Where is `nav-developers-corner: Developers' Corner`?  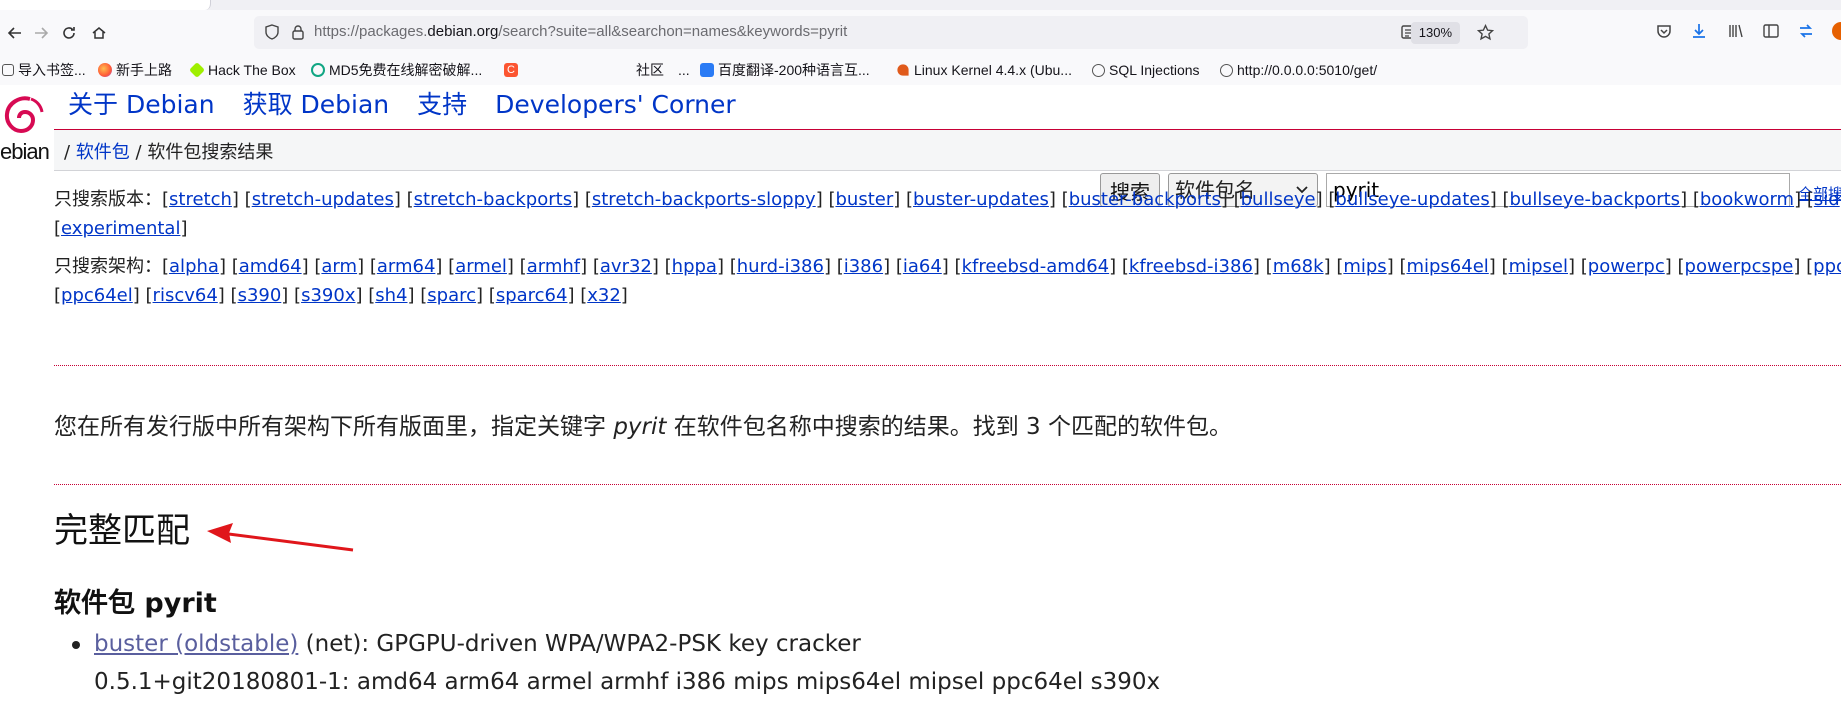
nav-developers-corner: Developers' Corner is located at coordinates (615, 105).